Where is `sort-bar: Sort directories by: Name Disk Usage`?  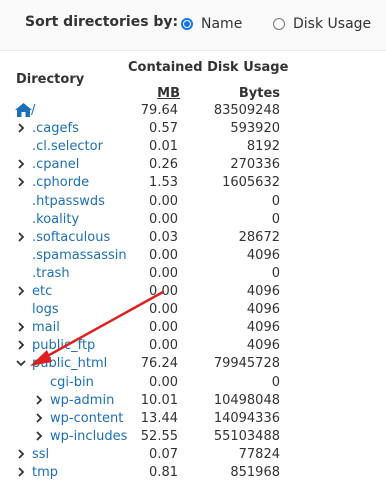 sort-bar: Sort directories by: Name Disk Usage is located at coordinates (193, 25).